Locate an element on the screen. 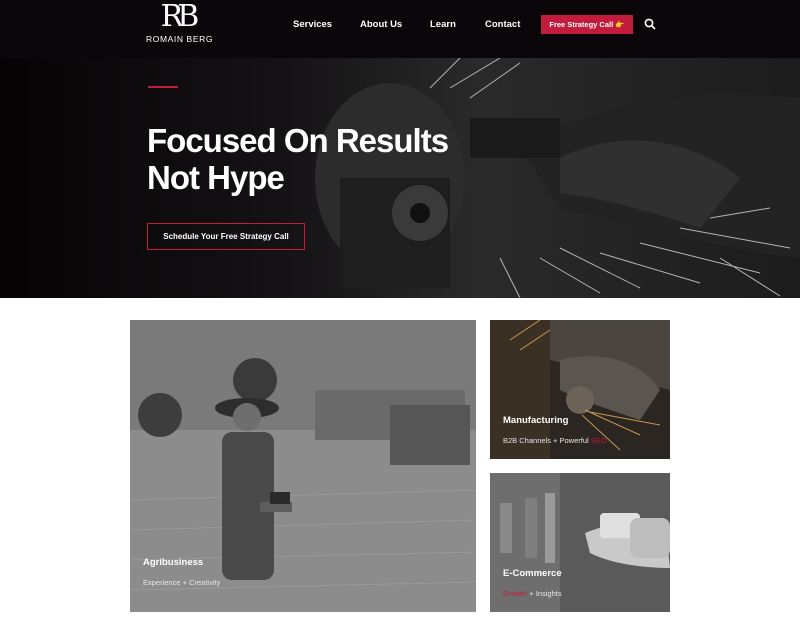 The height and width of the screenshot is (620, 800). nav-services: Services is located at coordinates (312, 25).